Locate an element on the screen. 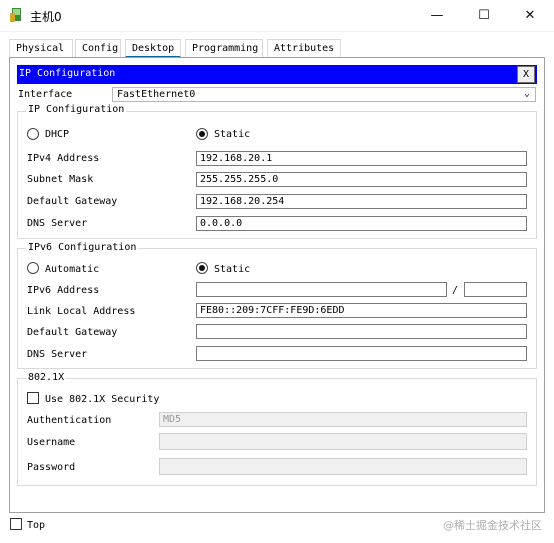  close-window-button: ✕ is located at coordinates (530, 15).